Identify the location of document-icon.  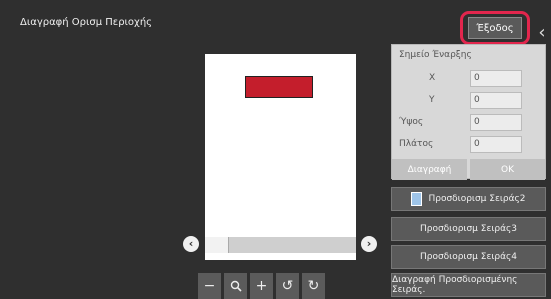
(417, 199).